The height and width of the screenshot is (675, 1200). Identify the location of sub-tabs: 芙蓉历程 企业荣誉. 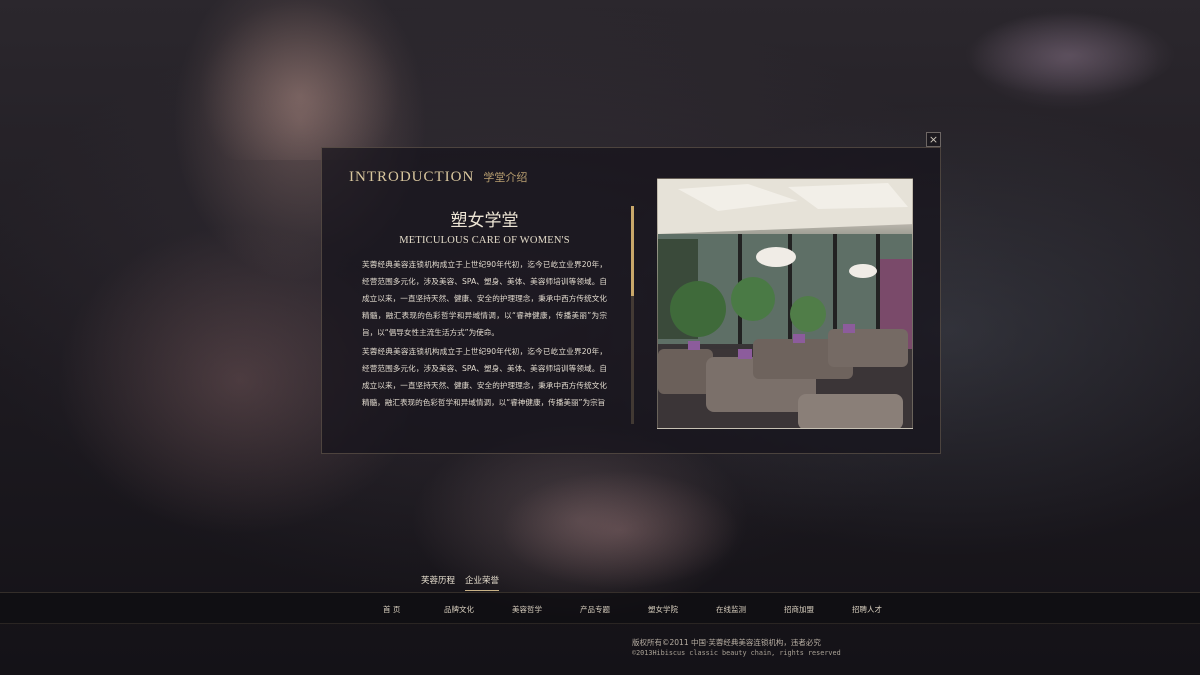
(465, 582).